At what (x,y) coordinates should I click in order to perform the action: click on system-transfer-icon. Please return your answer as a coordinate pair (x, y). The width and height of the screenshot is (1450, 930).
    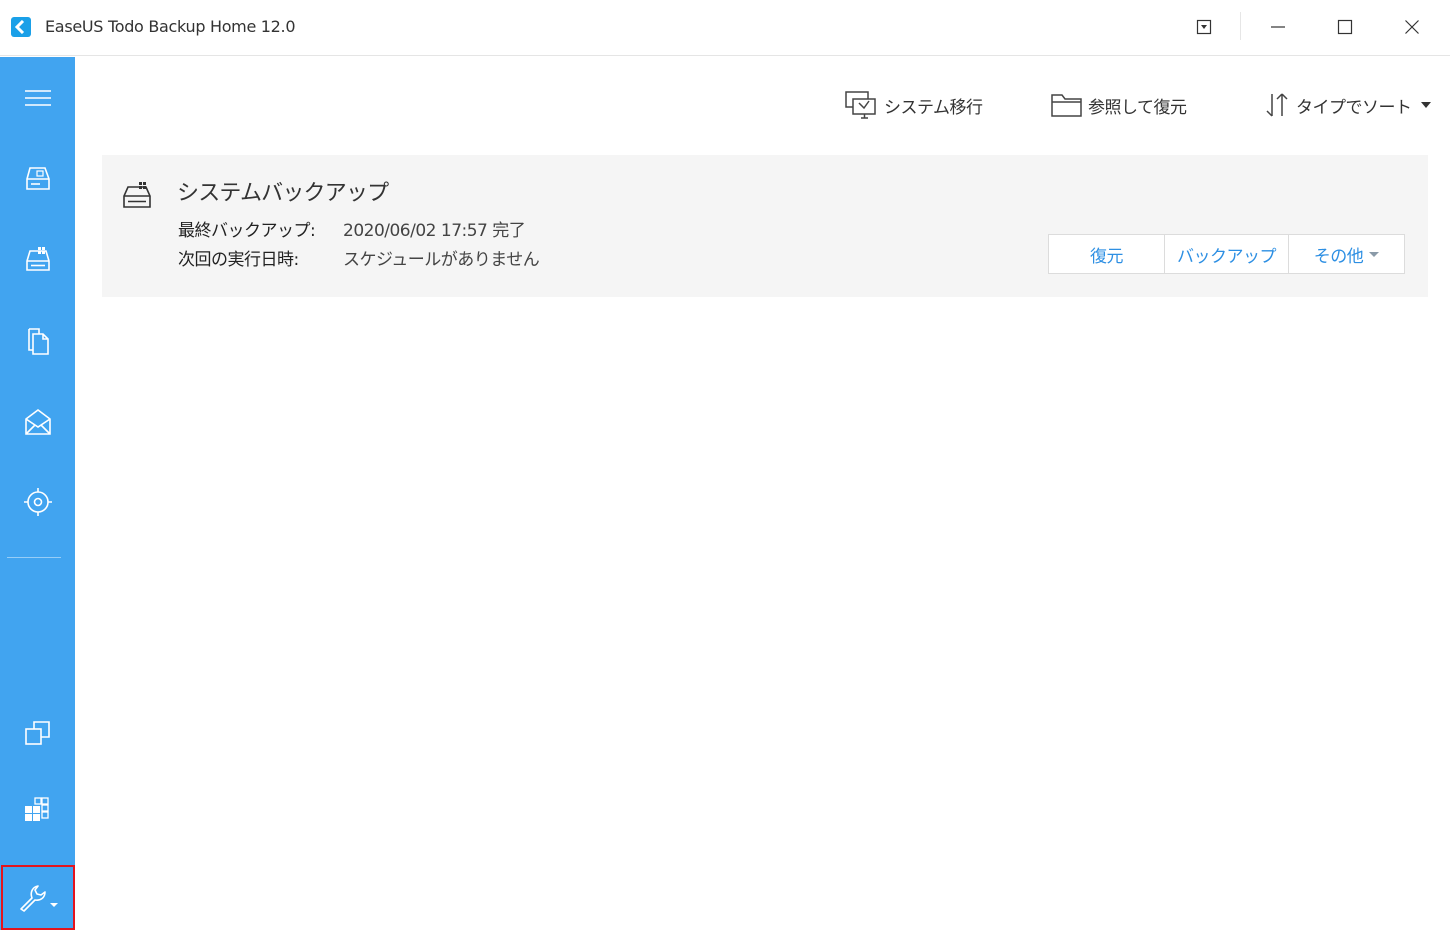
    Looking at the image, I should click on (36, 809).